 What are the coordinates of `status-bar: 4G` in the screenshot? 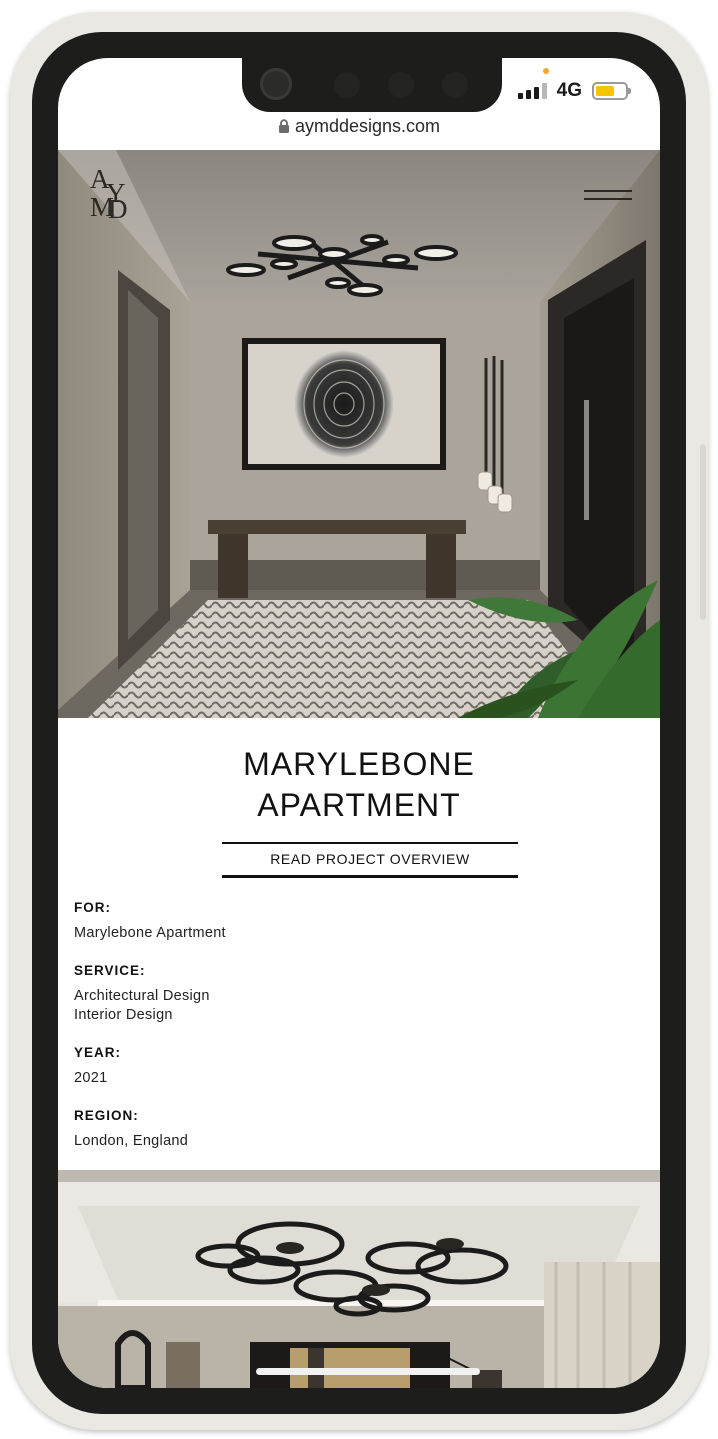 It's located at (574, 91).